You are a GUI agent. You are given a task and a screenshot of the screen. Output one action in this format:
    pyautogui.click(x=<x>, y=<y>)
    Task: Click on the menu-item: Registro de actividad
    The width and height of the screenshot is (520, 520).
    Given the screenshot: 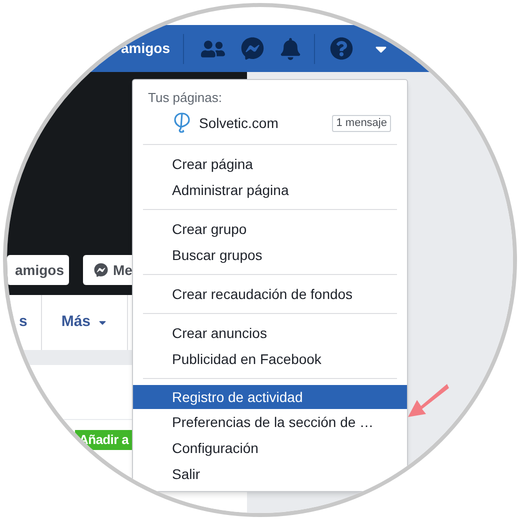 What is the action you would take?
    pyautogui.click(x=270, y=397)
    